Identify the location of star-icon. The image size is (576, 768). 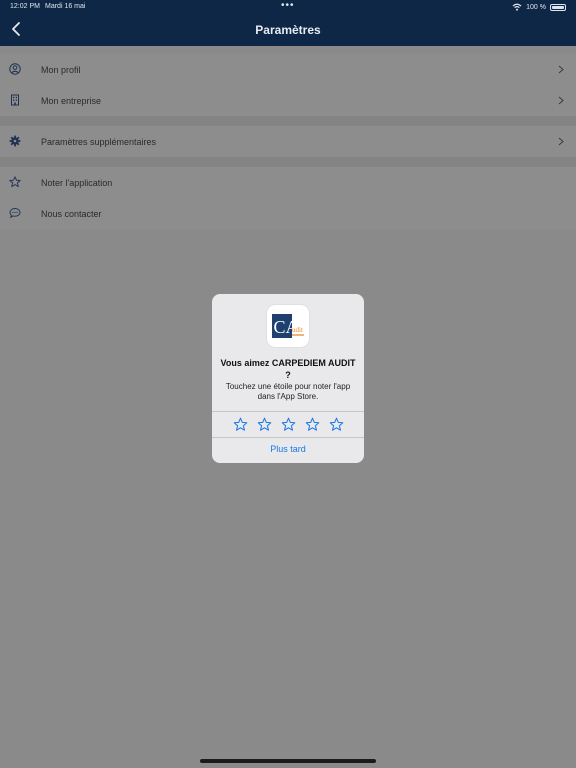
(15, 182).